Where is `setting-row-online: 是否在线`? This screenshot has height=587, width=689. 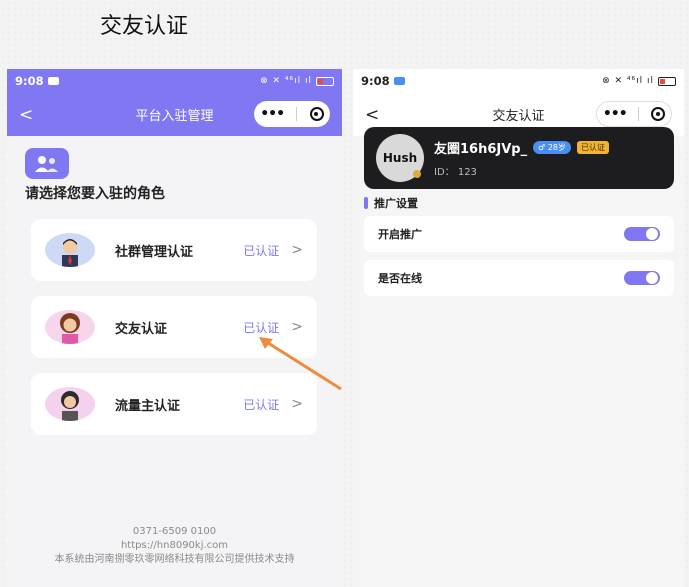 setting-row-online: 是否在线 is located at coordinates (519, 278).